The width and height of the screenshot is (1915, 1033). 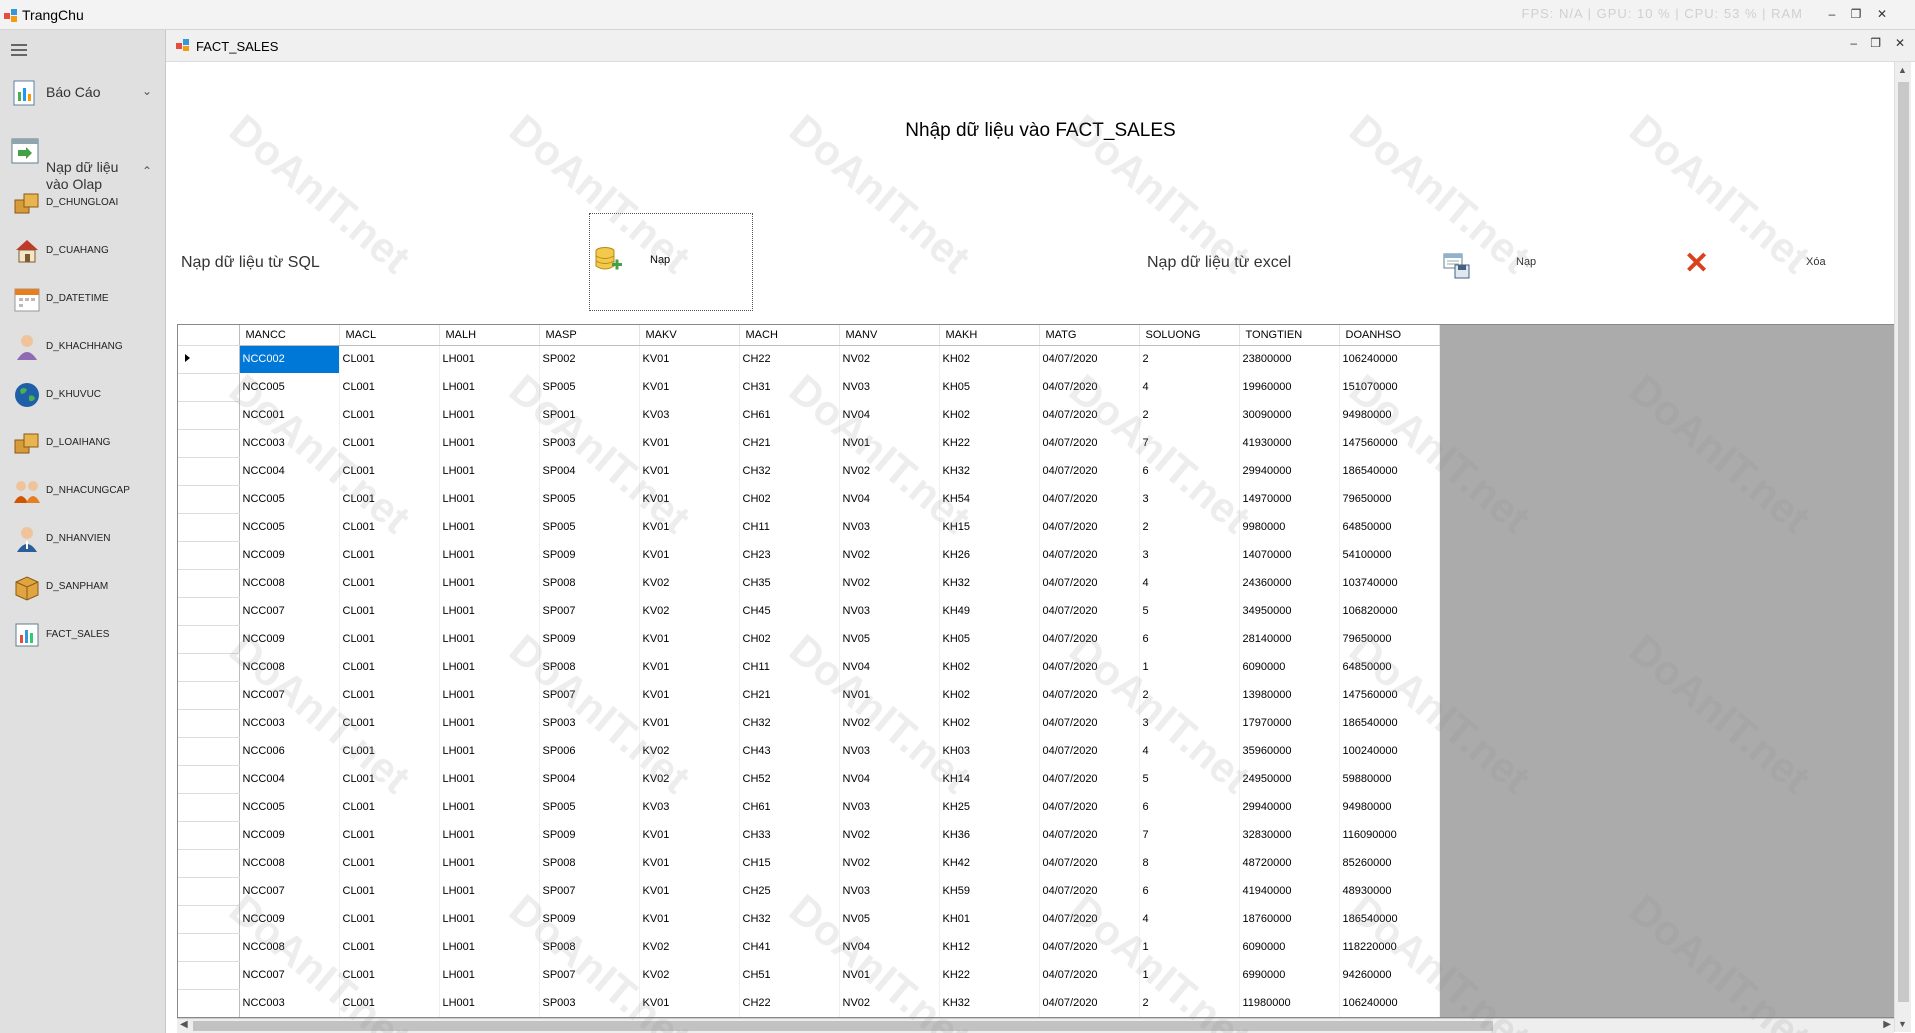 What do you see at coordinates (1389, 835) in the screenshot?
I see `table-cell: 116090000` at bounding box center [1389, 835].